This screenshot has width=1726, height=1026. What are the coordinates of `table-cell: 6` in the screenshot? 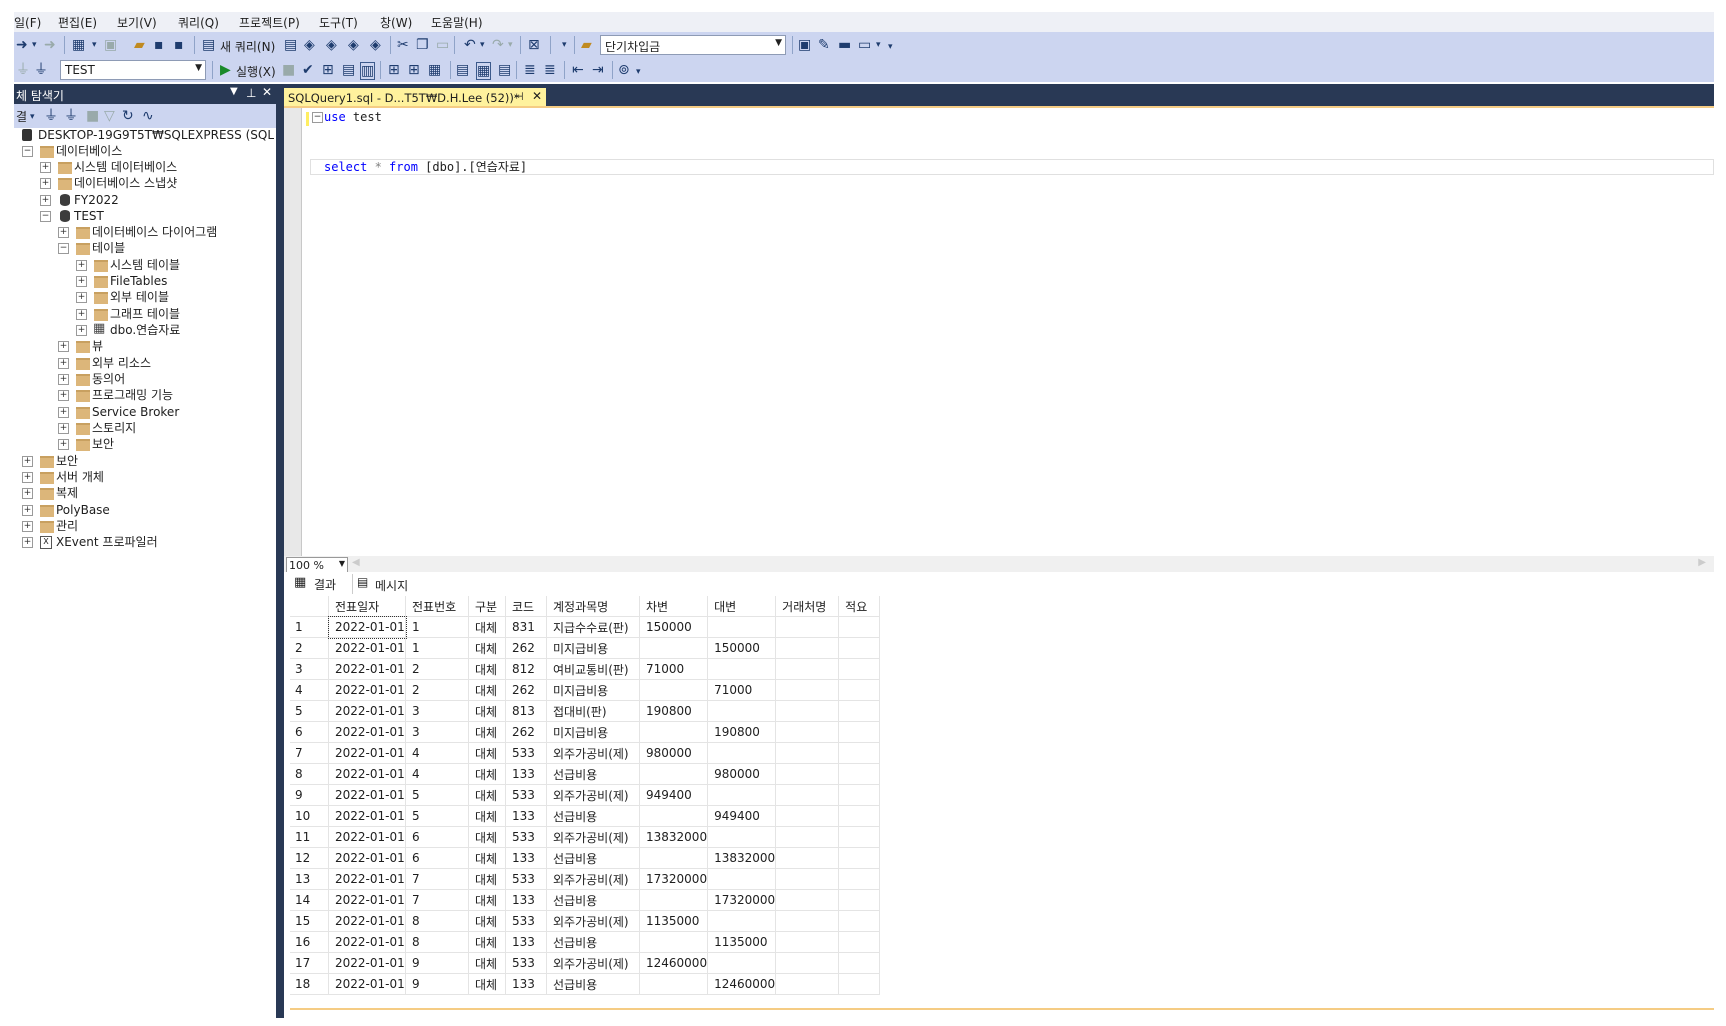 It's located at (437, 858).